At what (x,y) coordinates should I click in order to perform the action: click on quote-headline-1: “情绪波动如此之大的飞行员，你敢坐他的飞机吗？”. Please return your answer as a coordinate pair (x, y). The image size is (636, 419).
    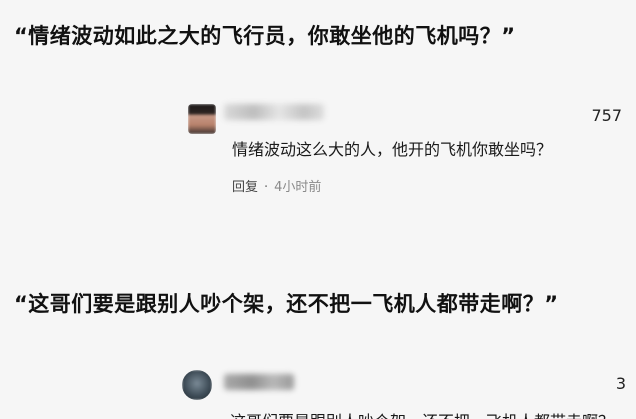
    Looking at the image, I should click on (265, 36).